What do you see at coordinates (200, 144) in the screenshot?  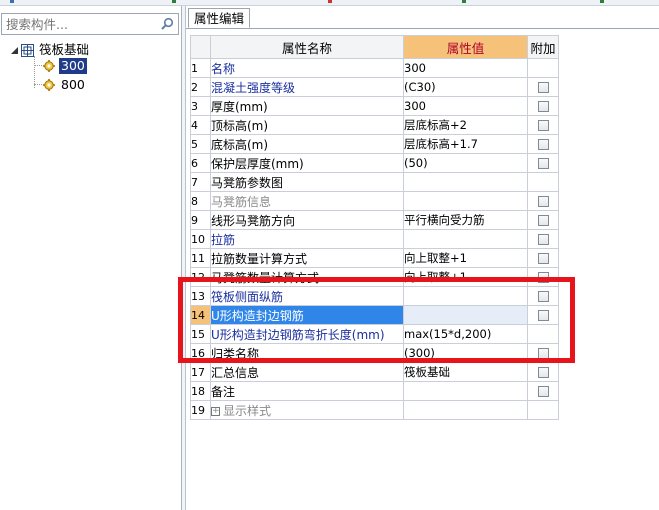 I see `row-number: 5` at bounding box center [200, 144].